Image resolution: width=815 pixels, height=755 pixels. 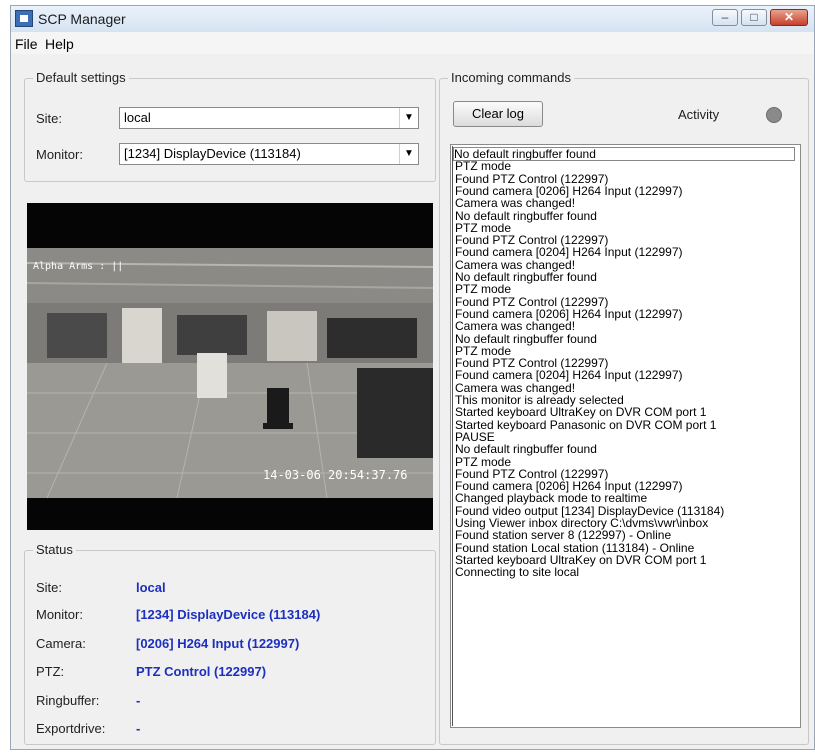 I want to click on status-monitor-label: Monitor:, so click(x=59, y=614).